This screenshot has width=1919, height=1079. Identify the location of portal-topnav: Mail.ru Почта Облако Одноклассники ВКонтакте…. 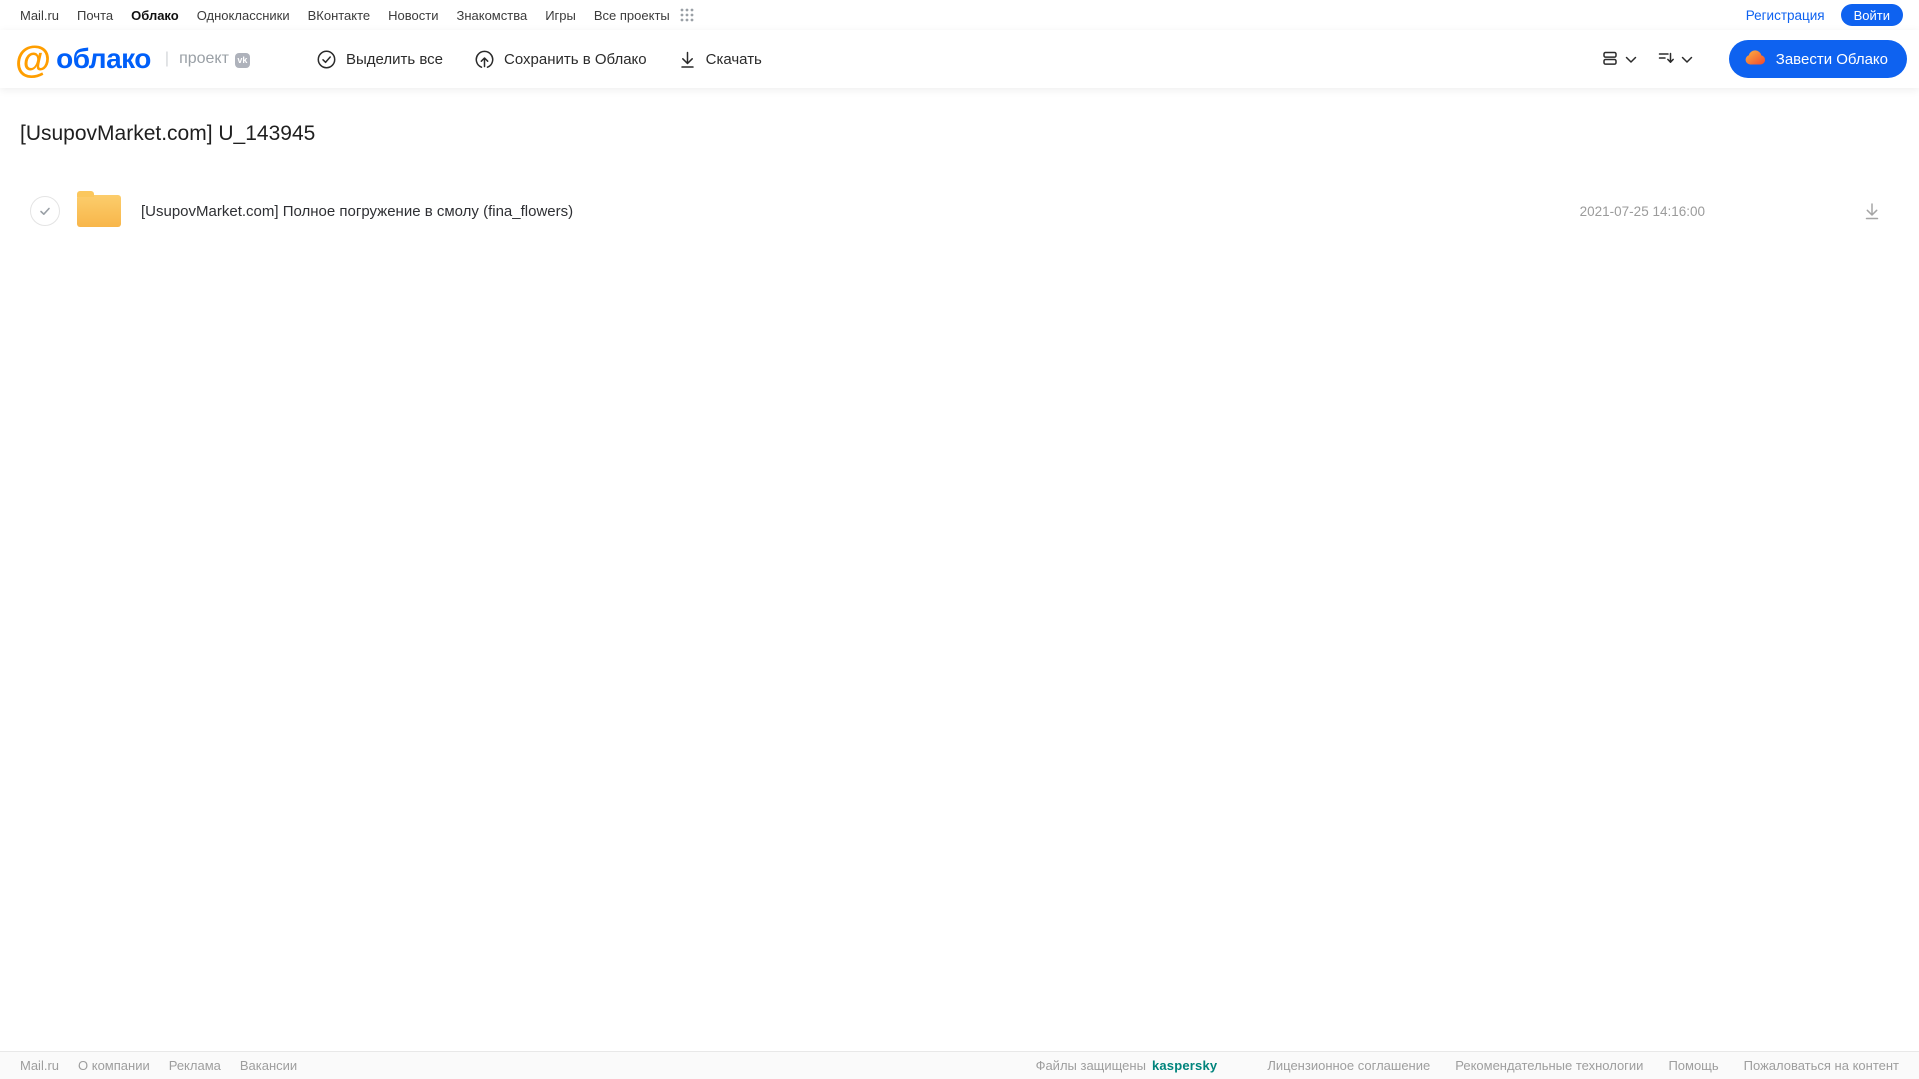
(959, 15).